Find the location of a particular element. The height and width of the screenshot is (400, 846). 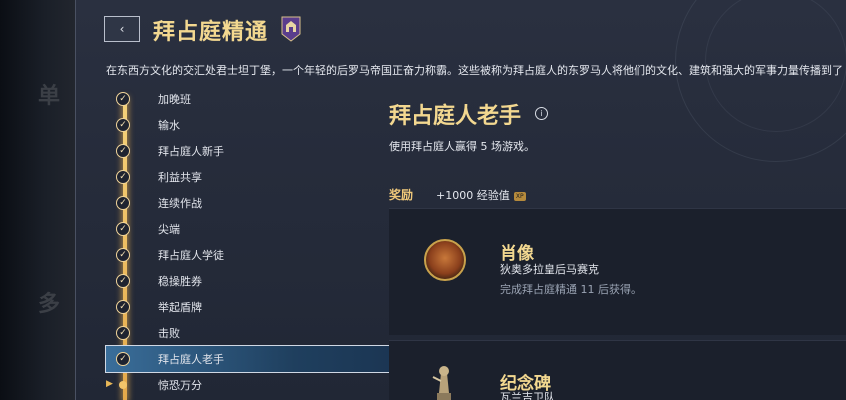

challenge-label: 稳操胜券 is located at coordinates (180, 281).